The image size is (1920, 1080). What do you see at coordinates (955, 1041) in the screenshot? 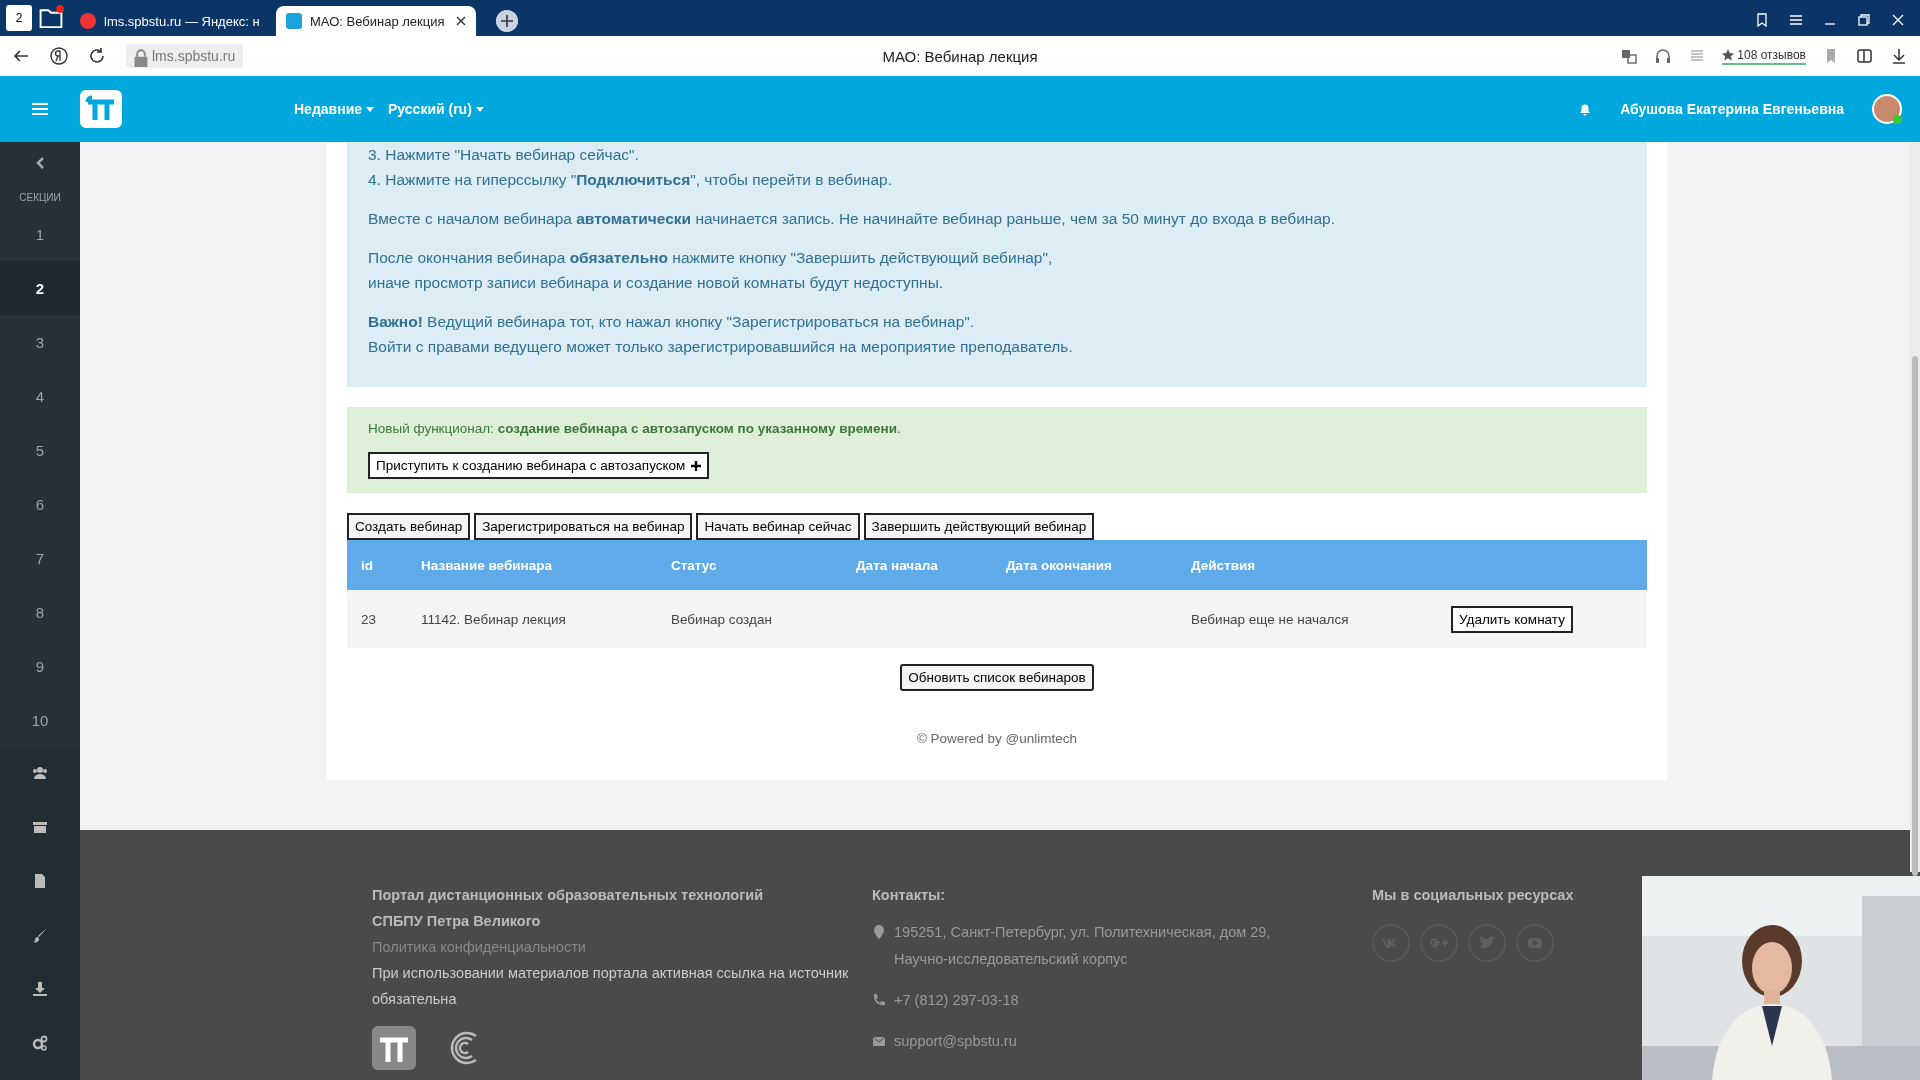
I see `email-link: support@spbstu.ru` at bounding box center [955, 1041].